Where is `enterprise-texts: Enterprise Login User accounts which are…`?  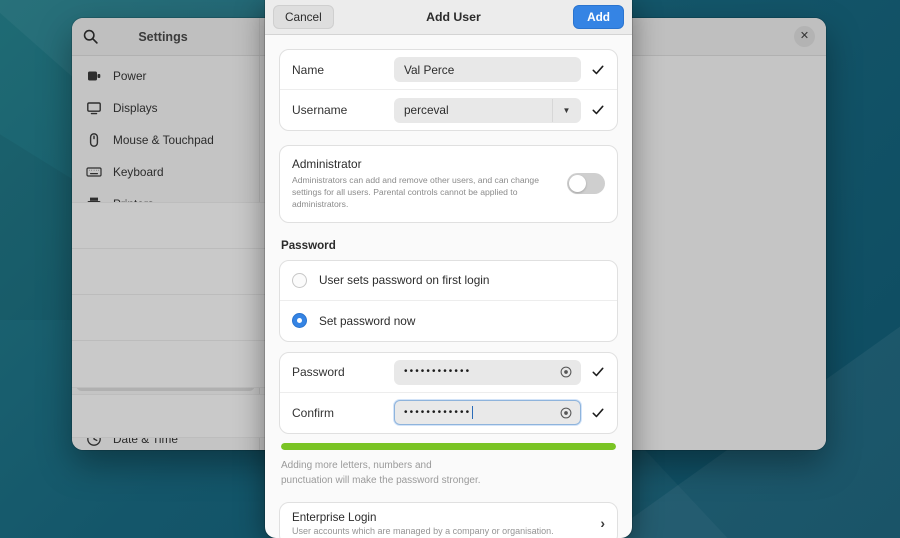 enterprise-texts: Enterprise Login User accounts which are… is located at coordinates (441, 523).